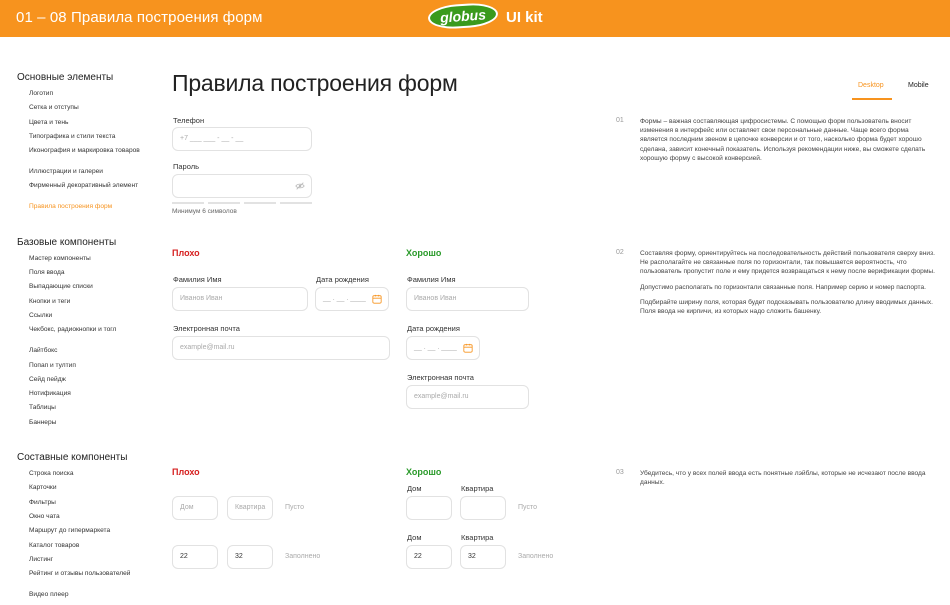  What do you see at coordinates (294, 507) in the screenshot?
I see `bad-empty-caption: Пусто` at bounding box center [294, 507].